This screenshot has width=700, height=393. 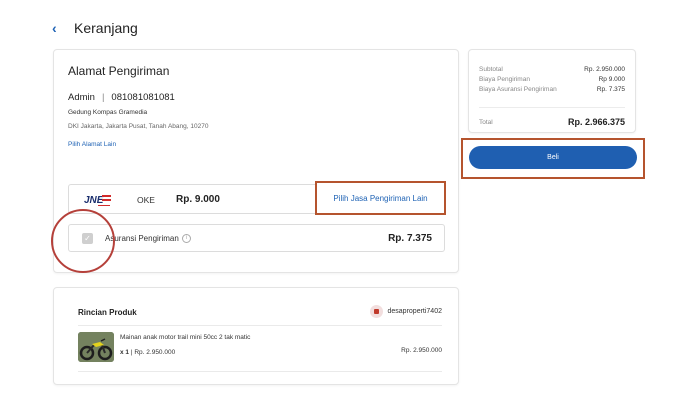 I want to click on info-icon: i, so click(x=186, y=238).